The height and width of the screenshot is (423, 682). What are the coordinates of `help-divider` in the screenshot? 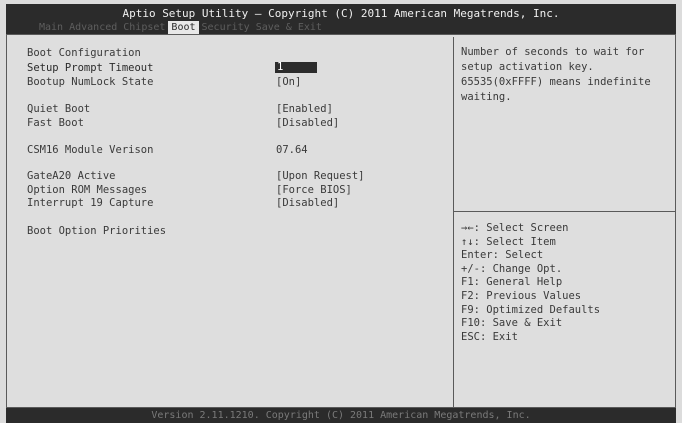 It's located at (564, 211).